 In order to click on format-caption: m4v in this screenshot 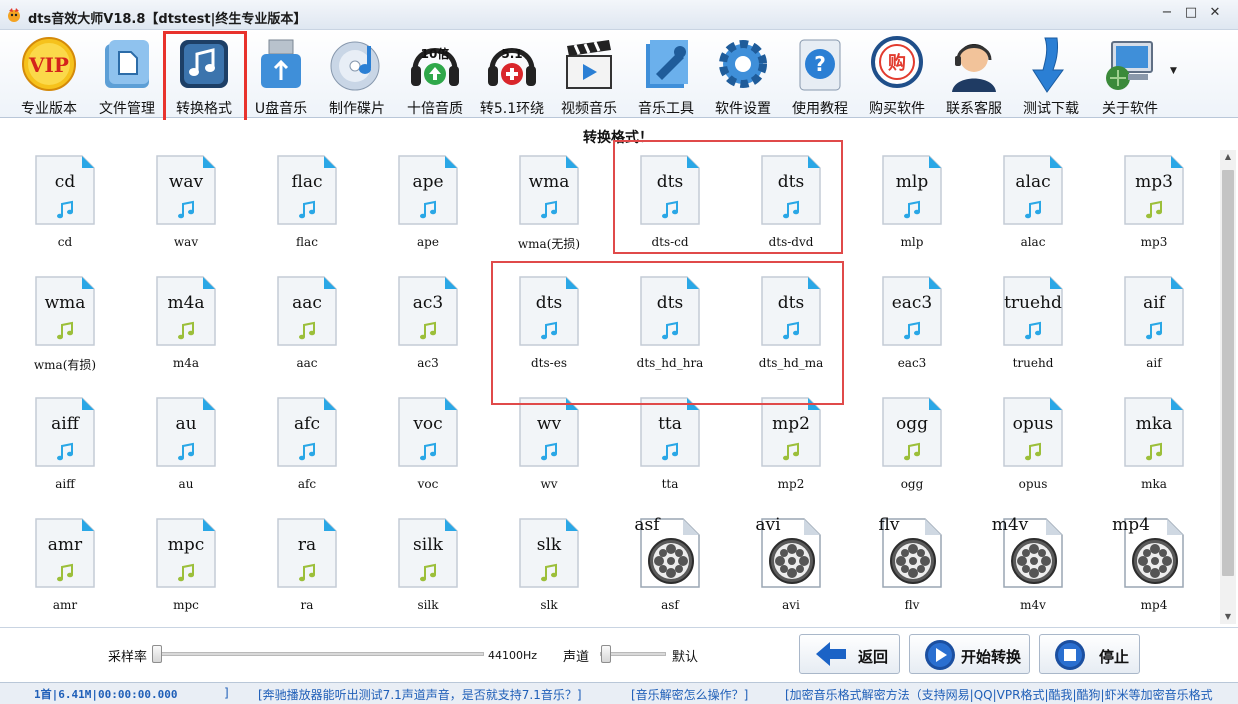, I will do `click(1033, 605)`.